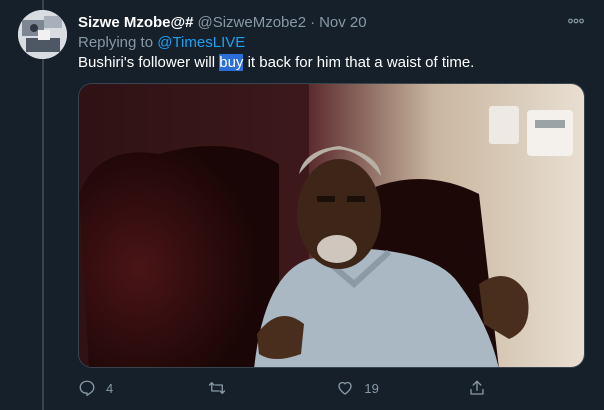  I want to click on replying-prefix: Replying to, so click(118, 42).